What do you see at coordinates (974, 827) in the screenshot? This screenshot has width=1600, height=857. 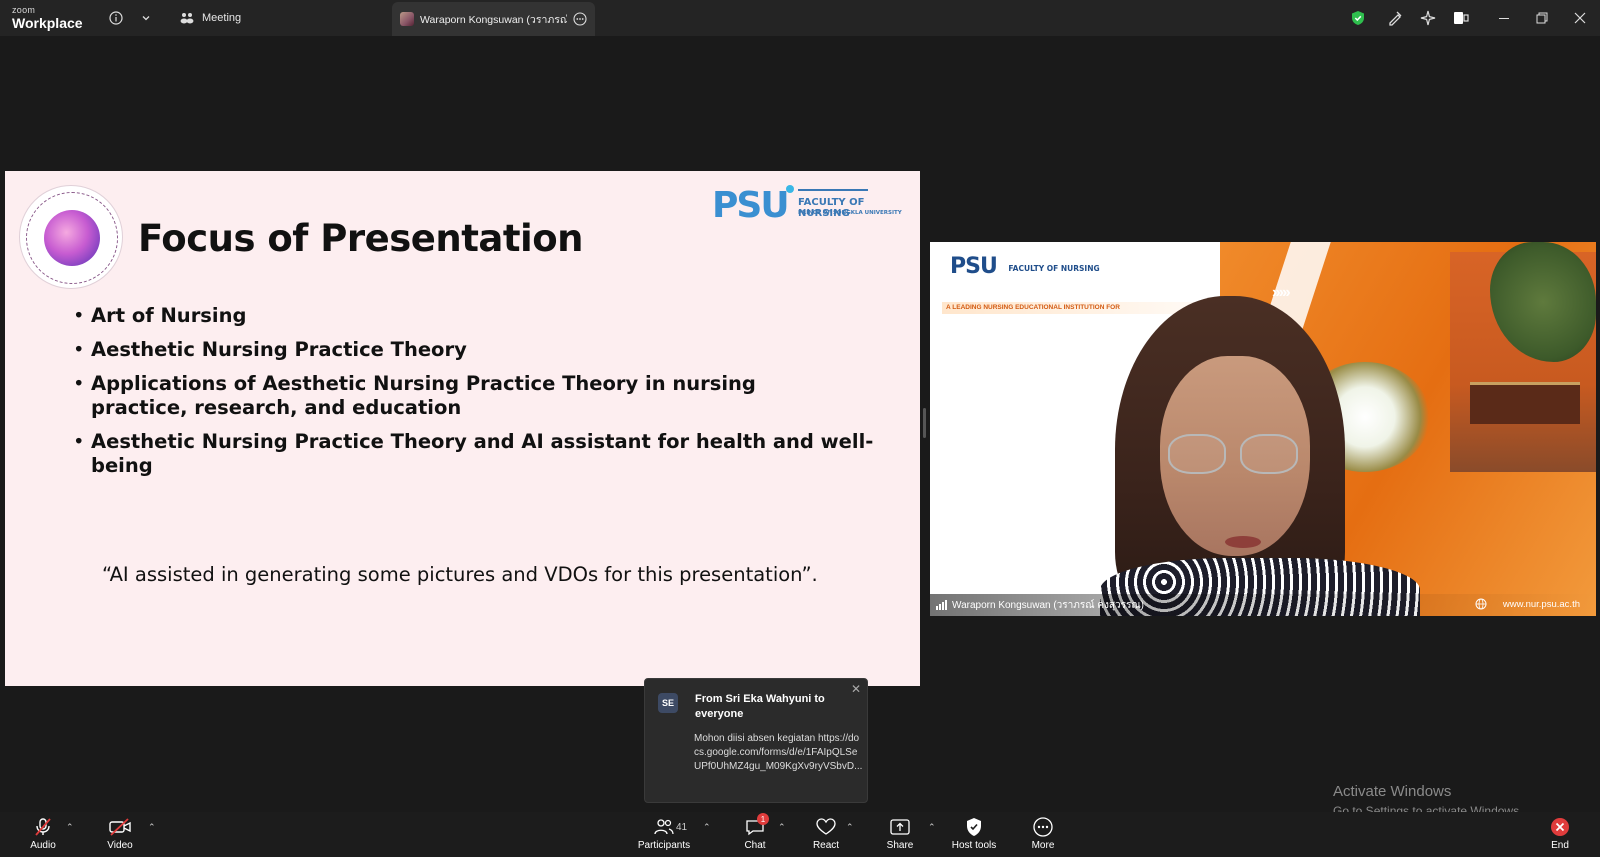 I see `host-shield-icon` at bounding box center [974, 827].